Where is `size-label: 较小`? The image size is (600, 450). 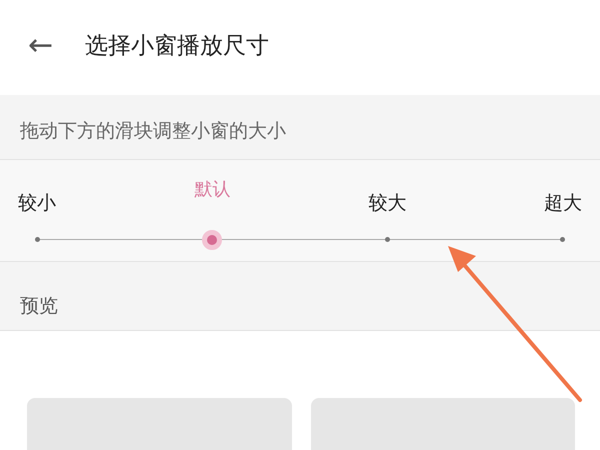
size-label: 较小 is located at coordinates (37, 203).